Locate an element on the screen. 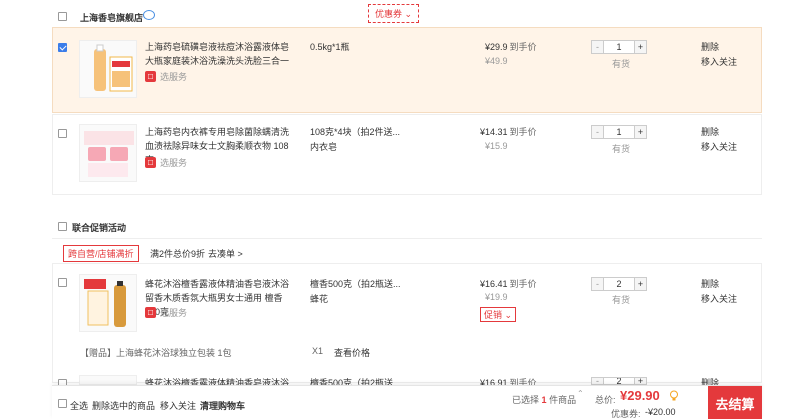 This screenshot has height=419, width=800. promotion-dropdown: 促销 ⌄ is located at coordinates (498, 314).